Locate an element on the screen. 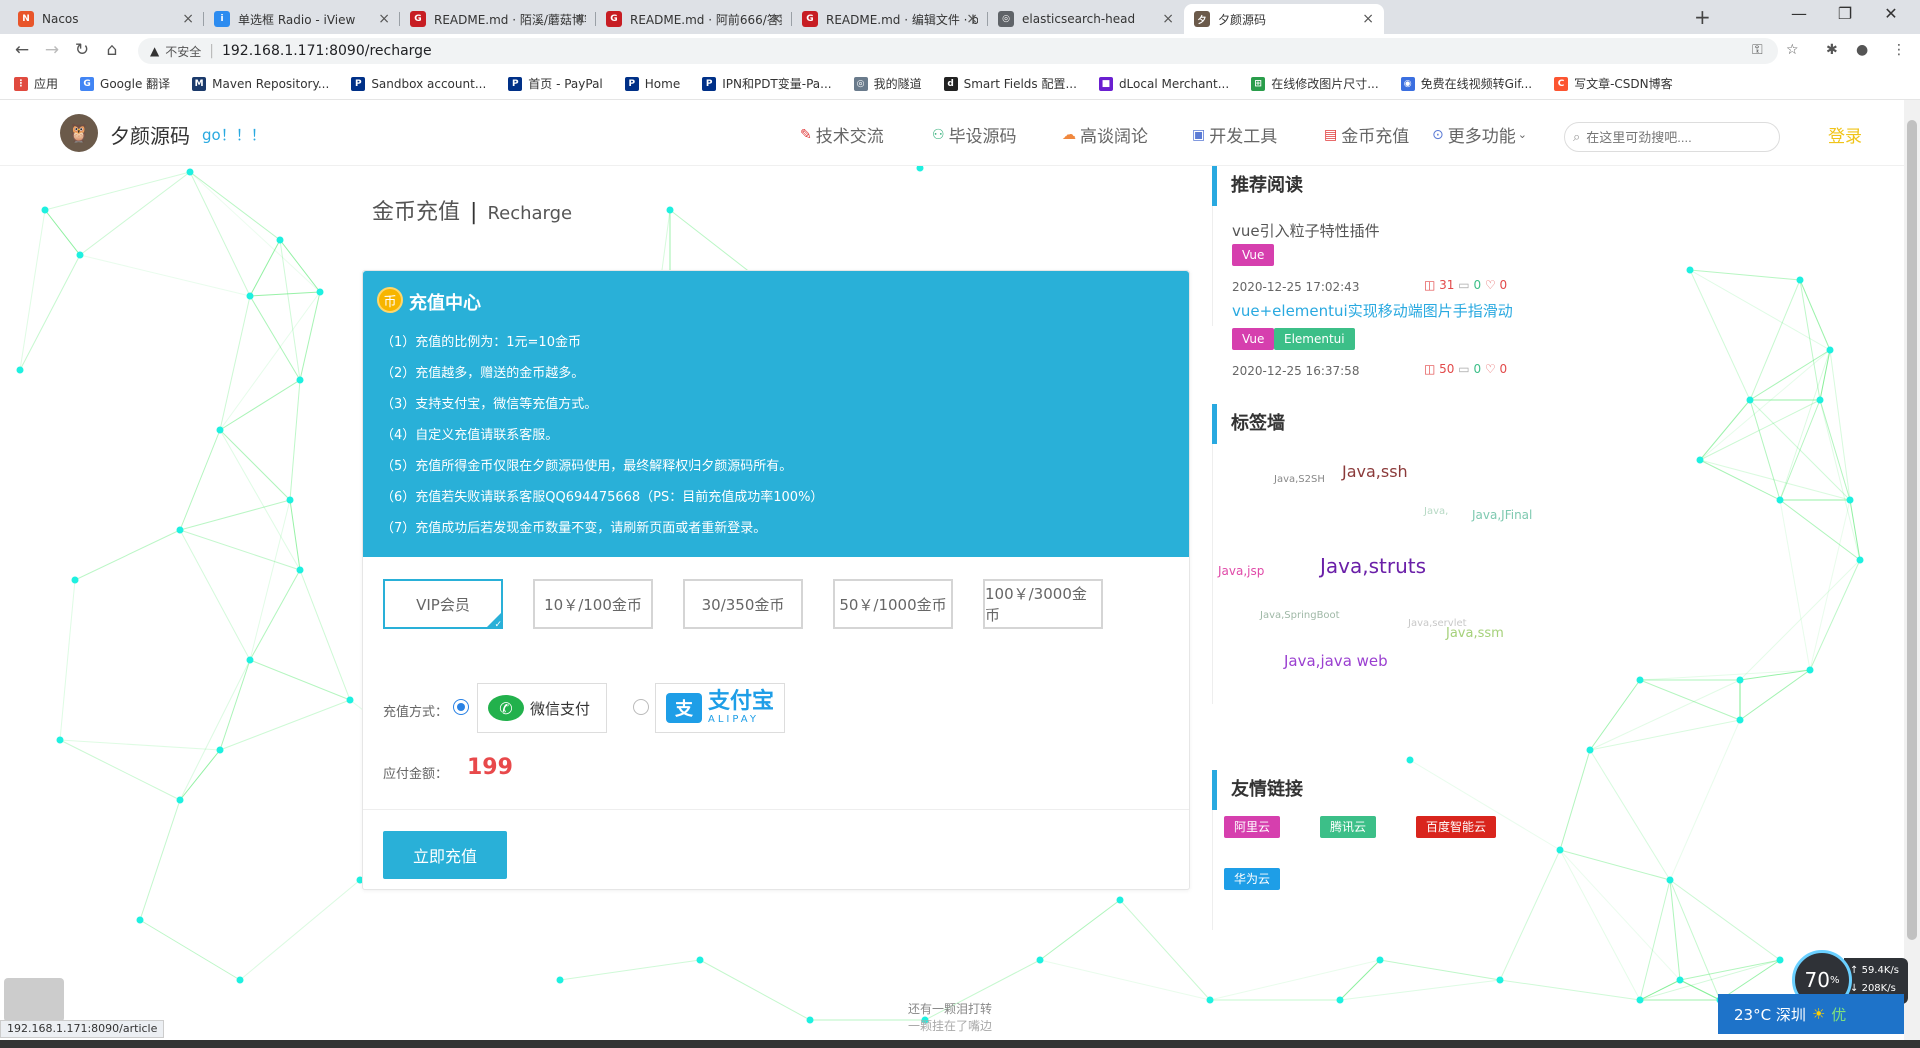  option-label: VIP会员 is located at coordinates (443, 604).